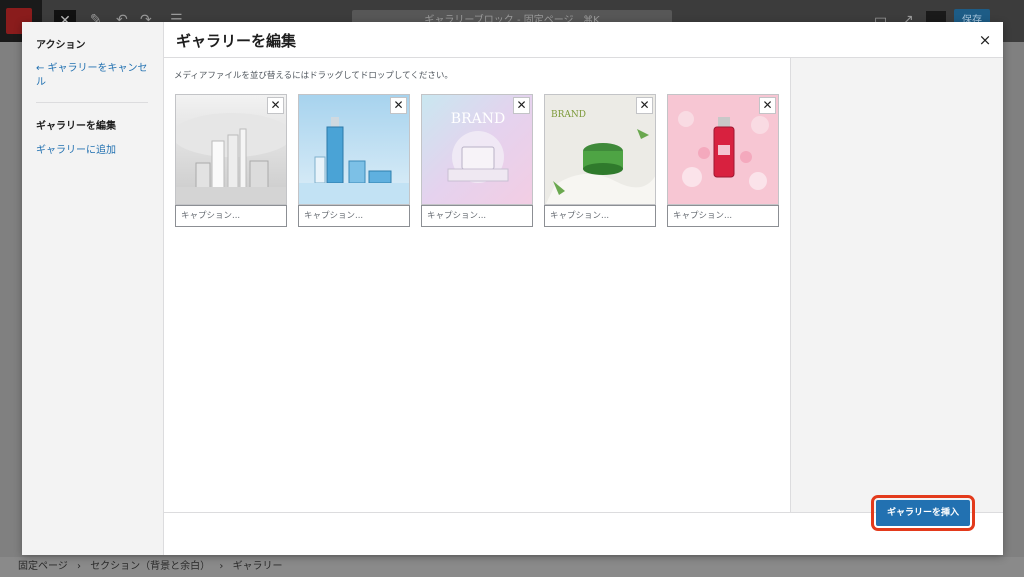  I want to click on thumbnail-green-jar: BRAND ✕, so click(600, 149).